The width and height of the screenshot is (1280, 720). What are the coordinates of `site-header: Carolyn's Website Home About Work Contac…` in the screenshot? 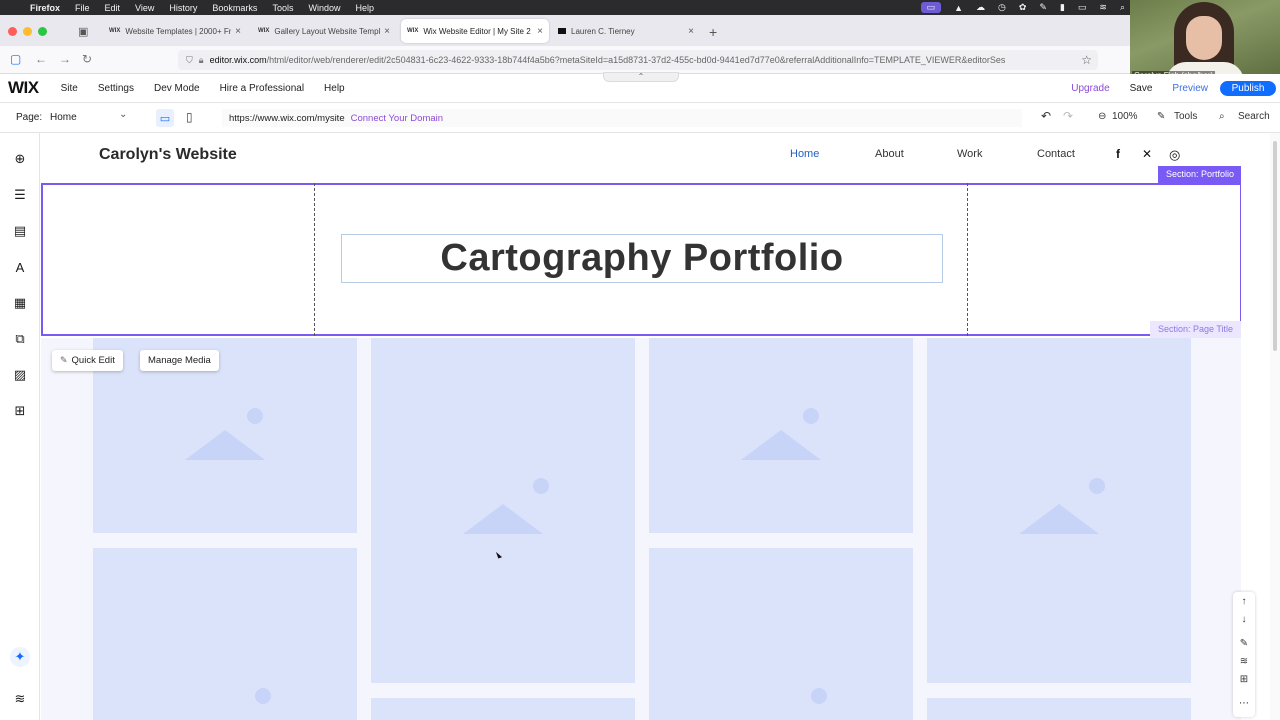 It's located at (641, 158).